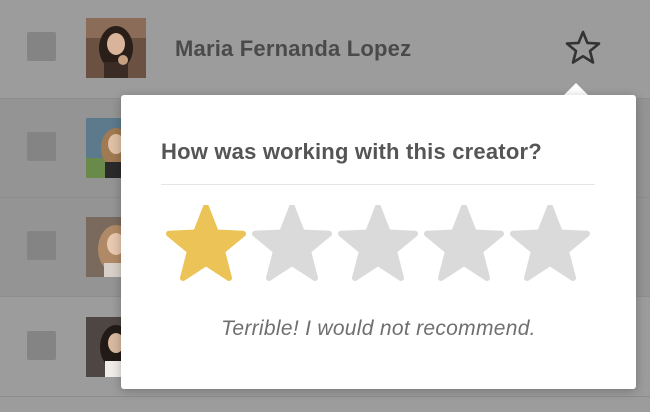 The image size is (650, 412). What do you see at coordinates (293, 49) in the screenshot?
I see `creator-name: Maria Fernanda Lopez` at bounding box center [293, 49].